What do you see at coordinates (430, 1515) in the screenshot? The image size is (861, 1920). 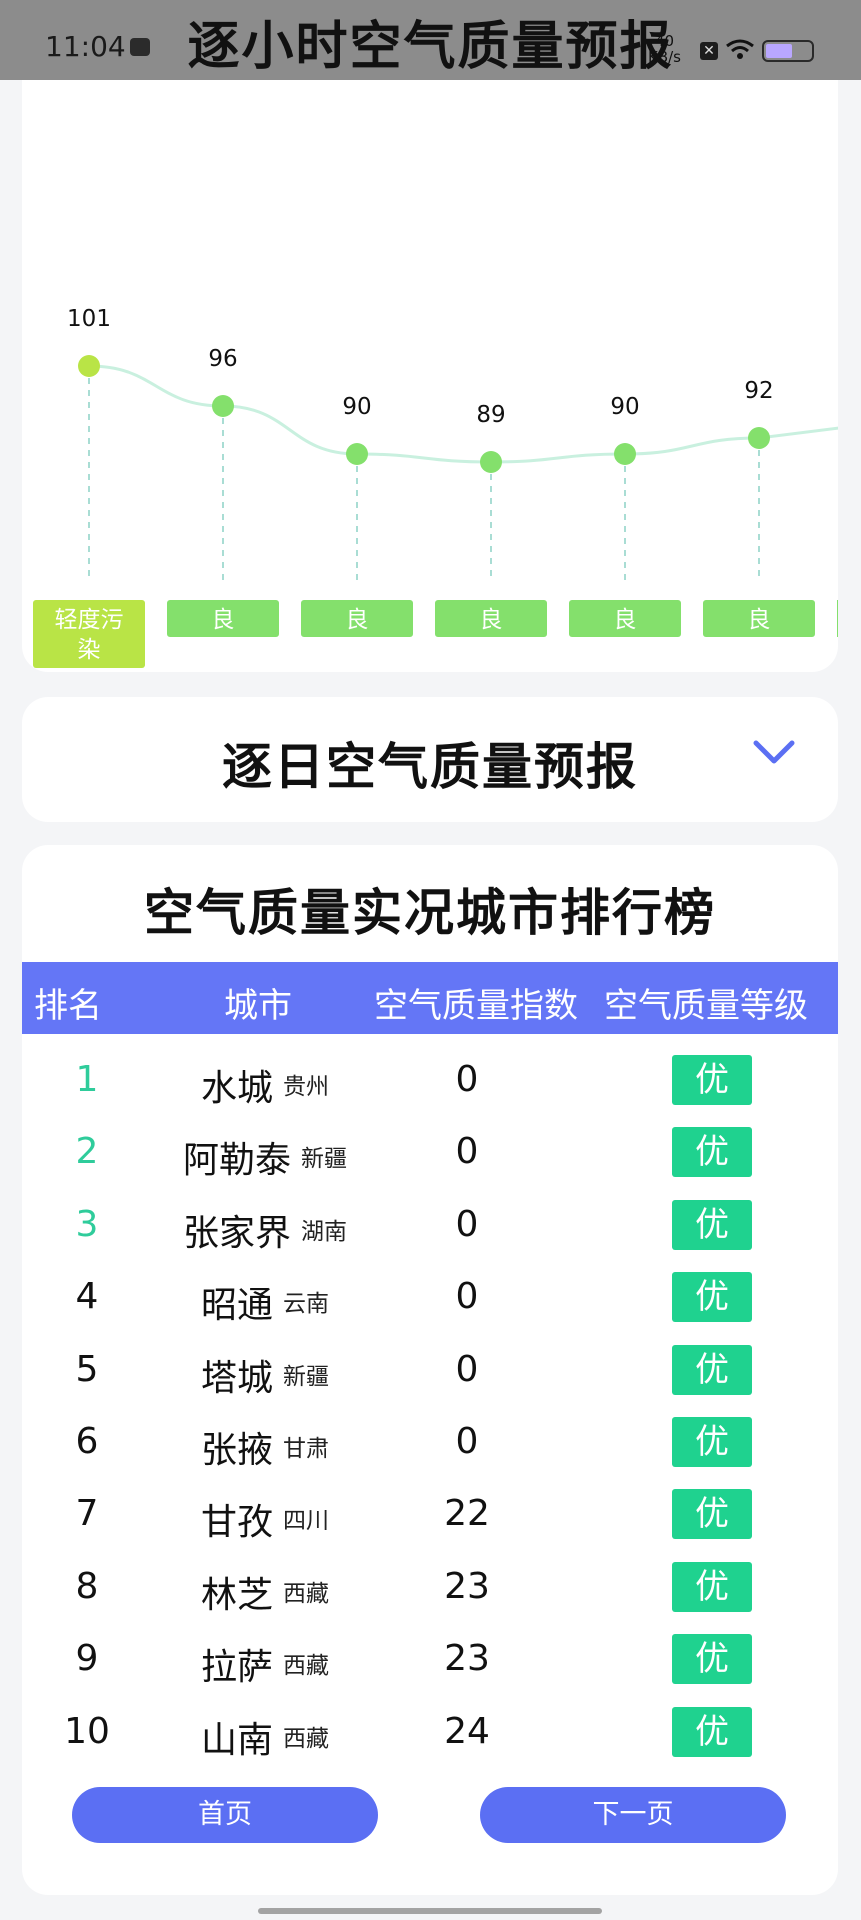 I see `table-row: 7 甘孜 四川 22 优` at bounding box center [430, 1515].